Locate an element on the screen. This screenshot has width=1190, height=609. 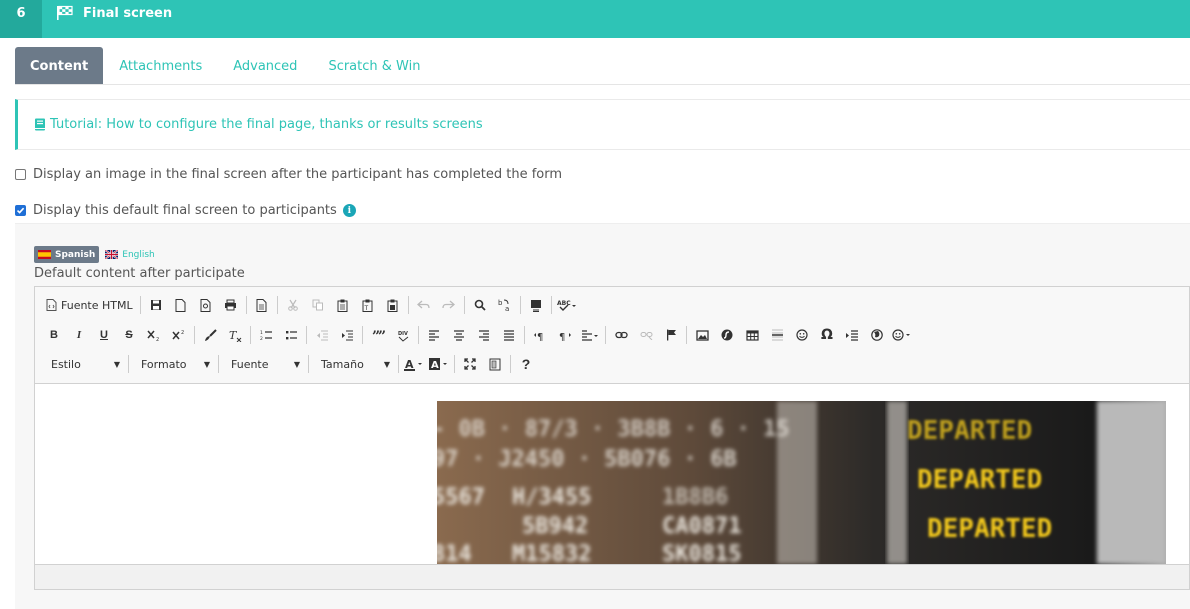
smiley-button is located at coordinates (802, 335).